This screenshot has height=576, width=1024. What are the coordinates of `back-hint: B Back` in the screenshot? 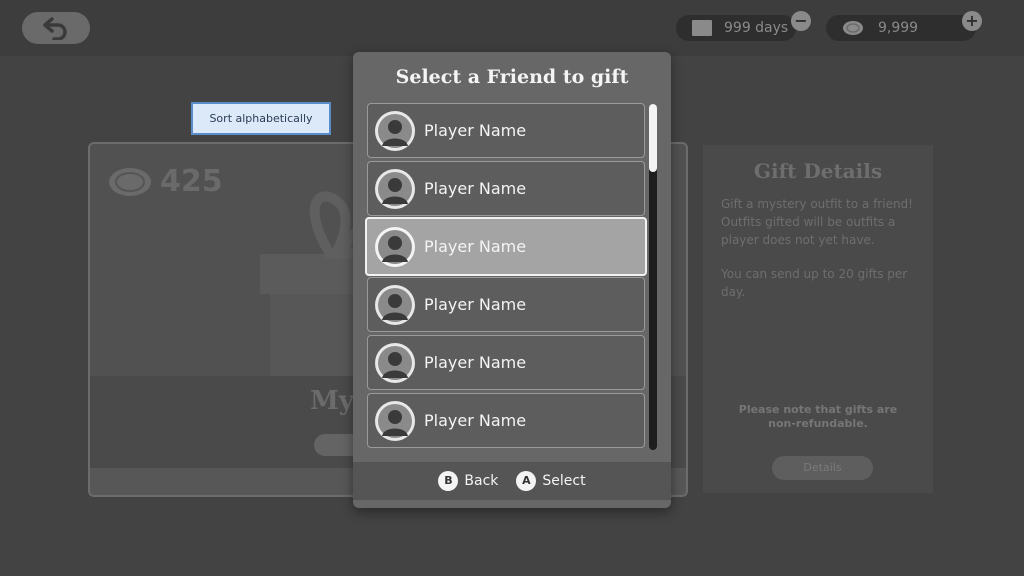 It's located at (468, 481).